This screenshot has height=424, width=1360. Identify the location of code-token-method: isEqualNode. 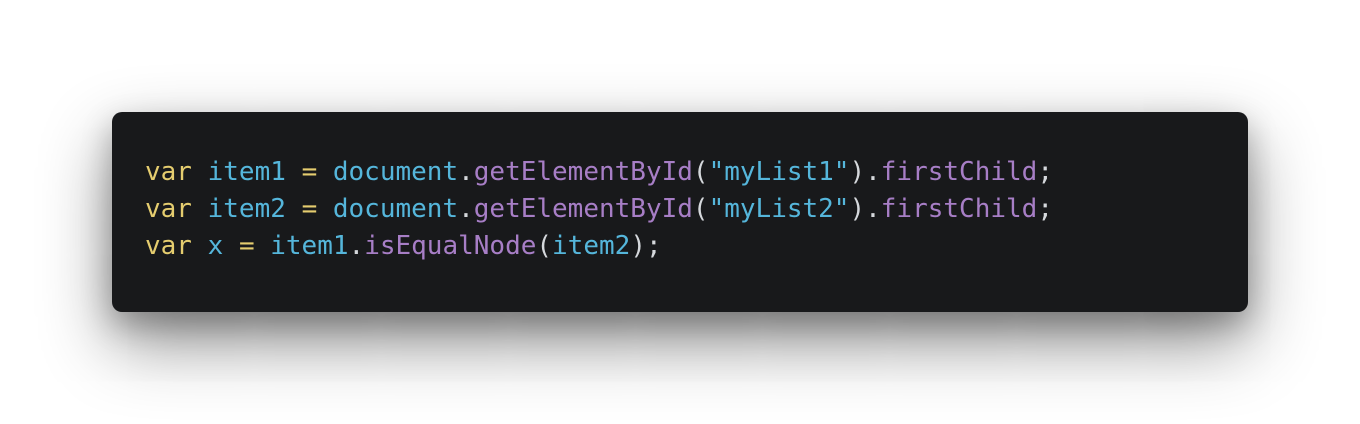
(450, 246).